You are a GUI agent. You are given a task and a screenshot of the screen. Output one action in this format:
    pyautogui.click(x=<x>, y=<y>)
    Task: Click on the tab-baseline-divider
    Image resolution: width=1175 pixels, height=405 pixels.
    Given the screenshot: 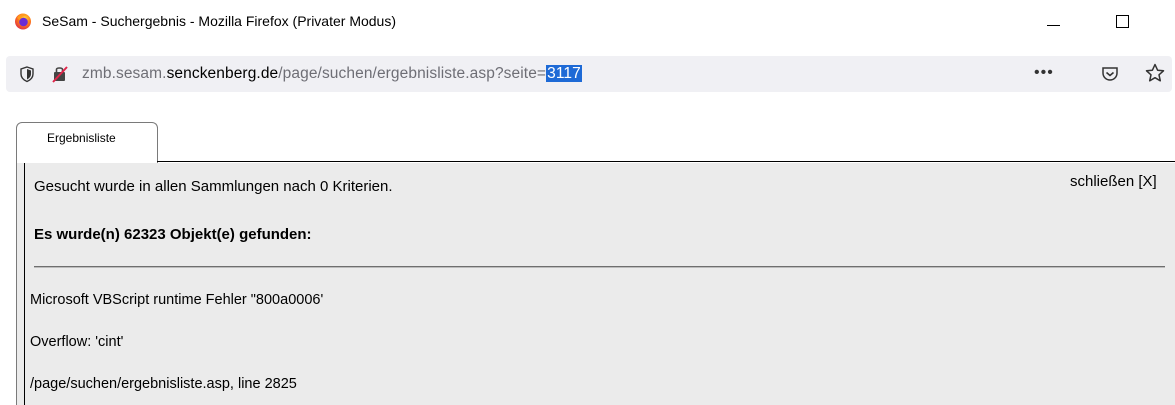 What is the action you would take?
    pyautogui.click(x=666, y=161)
    